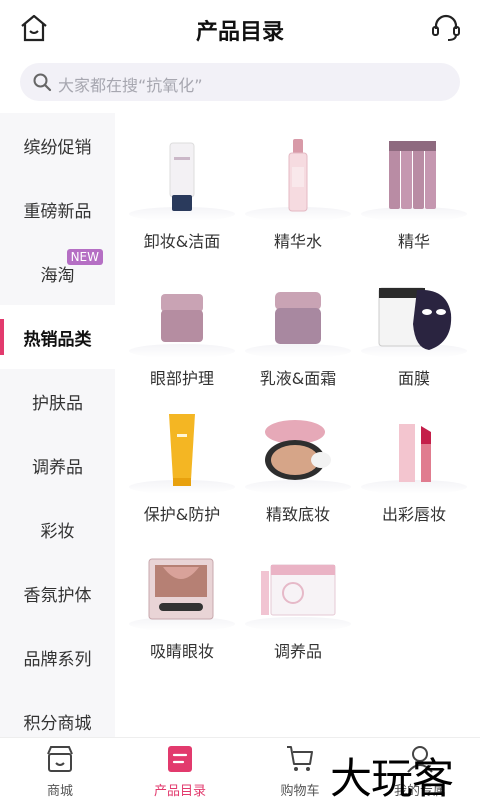  I want to click on nav-mall: 商城, so click(60, 771).